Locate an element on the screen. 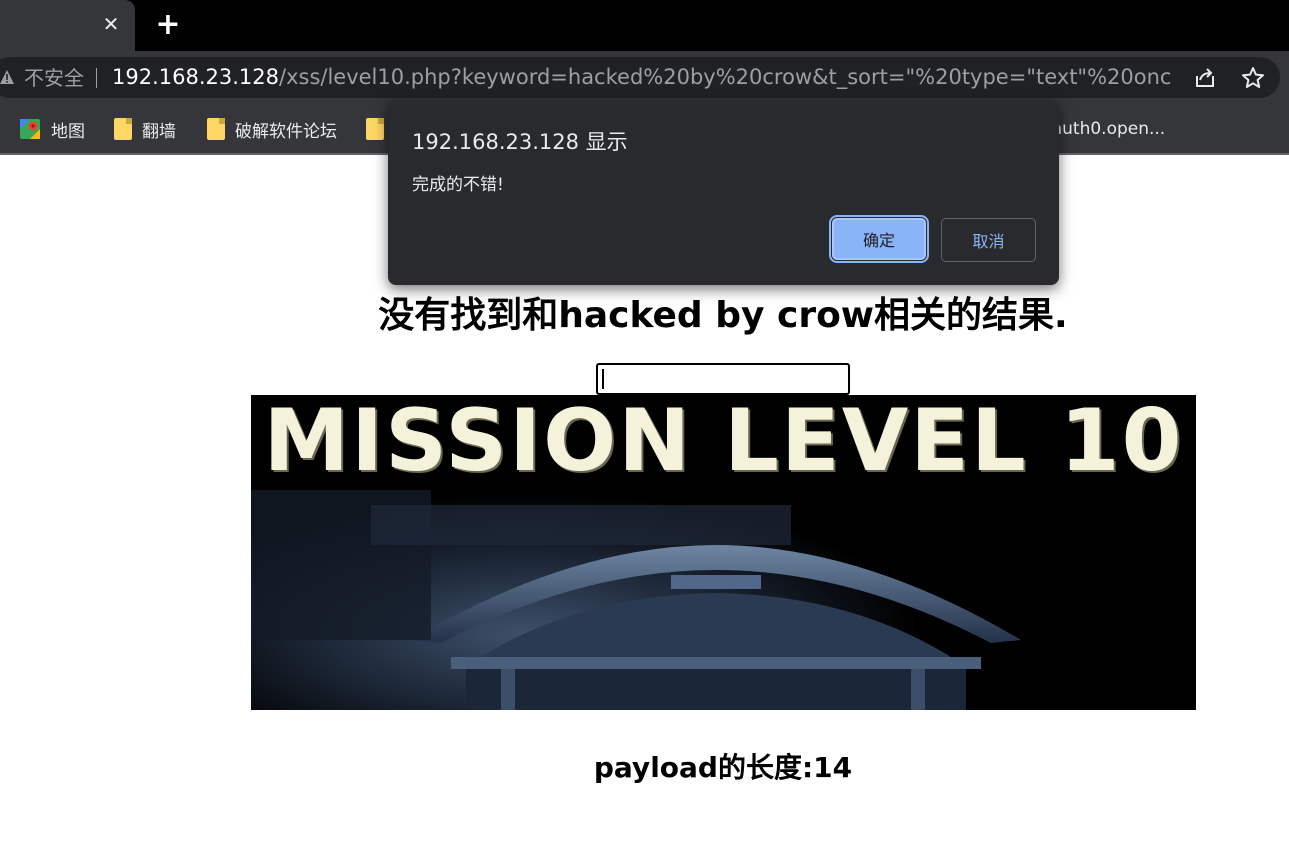 Image resolution: width=1289 pixels, height=866 pixels. bookmark-label: 破解软件论坛 is located at coordinates (286, 131).